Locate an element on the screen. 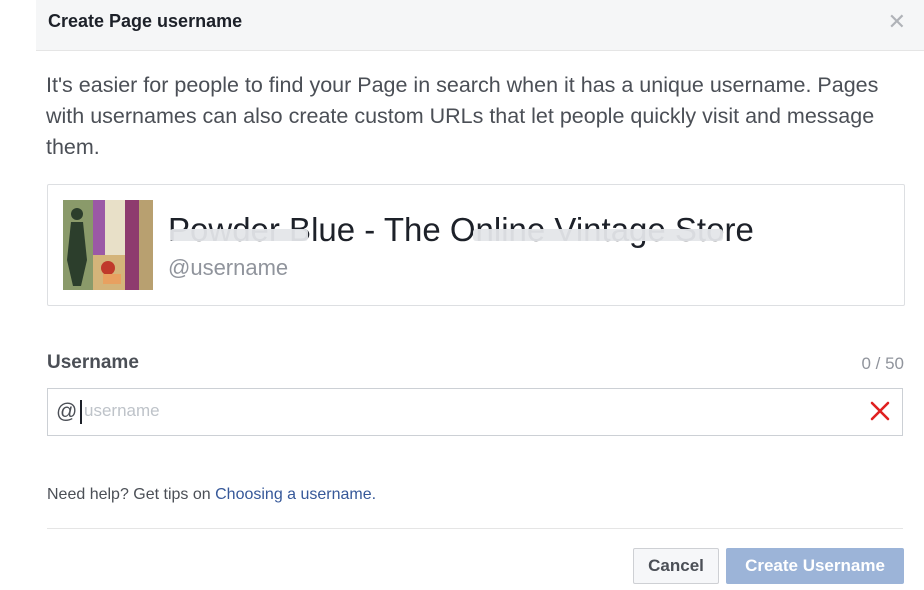 This screenshot has height=590, width=924. create-username-button: Create Username is located at coordinates (815, 566).